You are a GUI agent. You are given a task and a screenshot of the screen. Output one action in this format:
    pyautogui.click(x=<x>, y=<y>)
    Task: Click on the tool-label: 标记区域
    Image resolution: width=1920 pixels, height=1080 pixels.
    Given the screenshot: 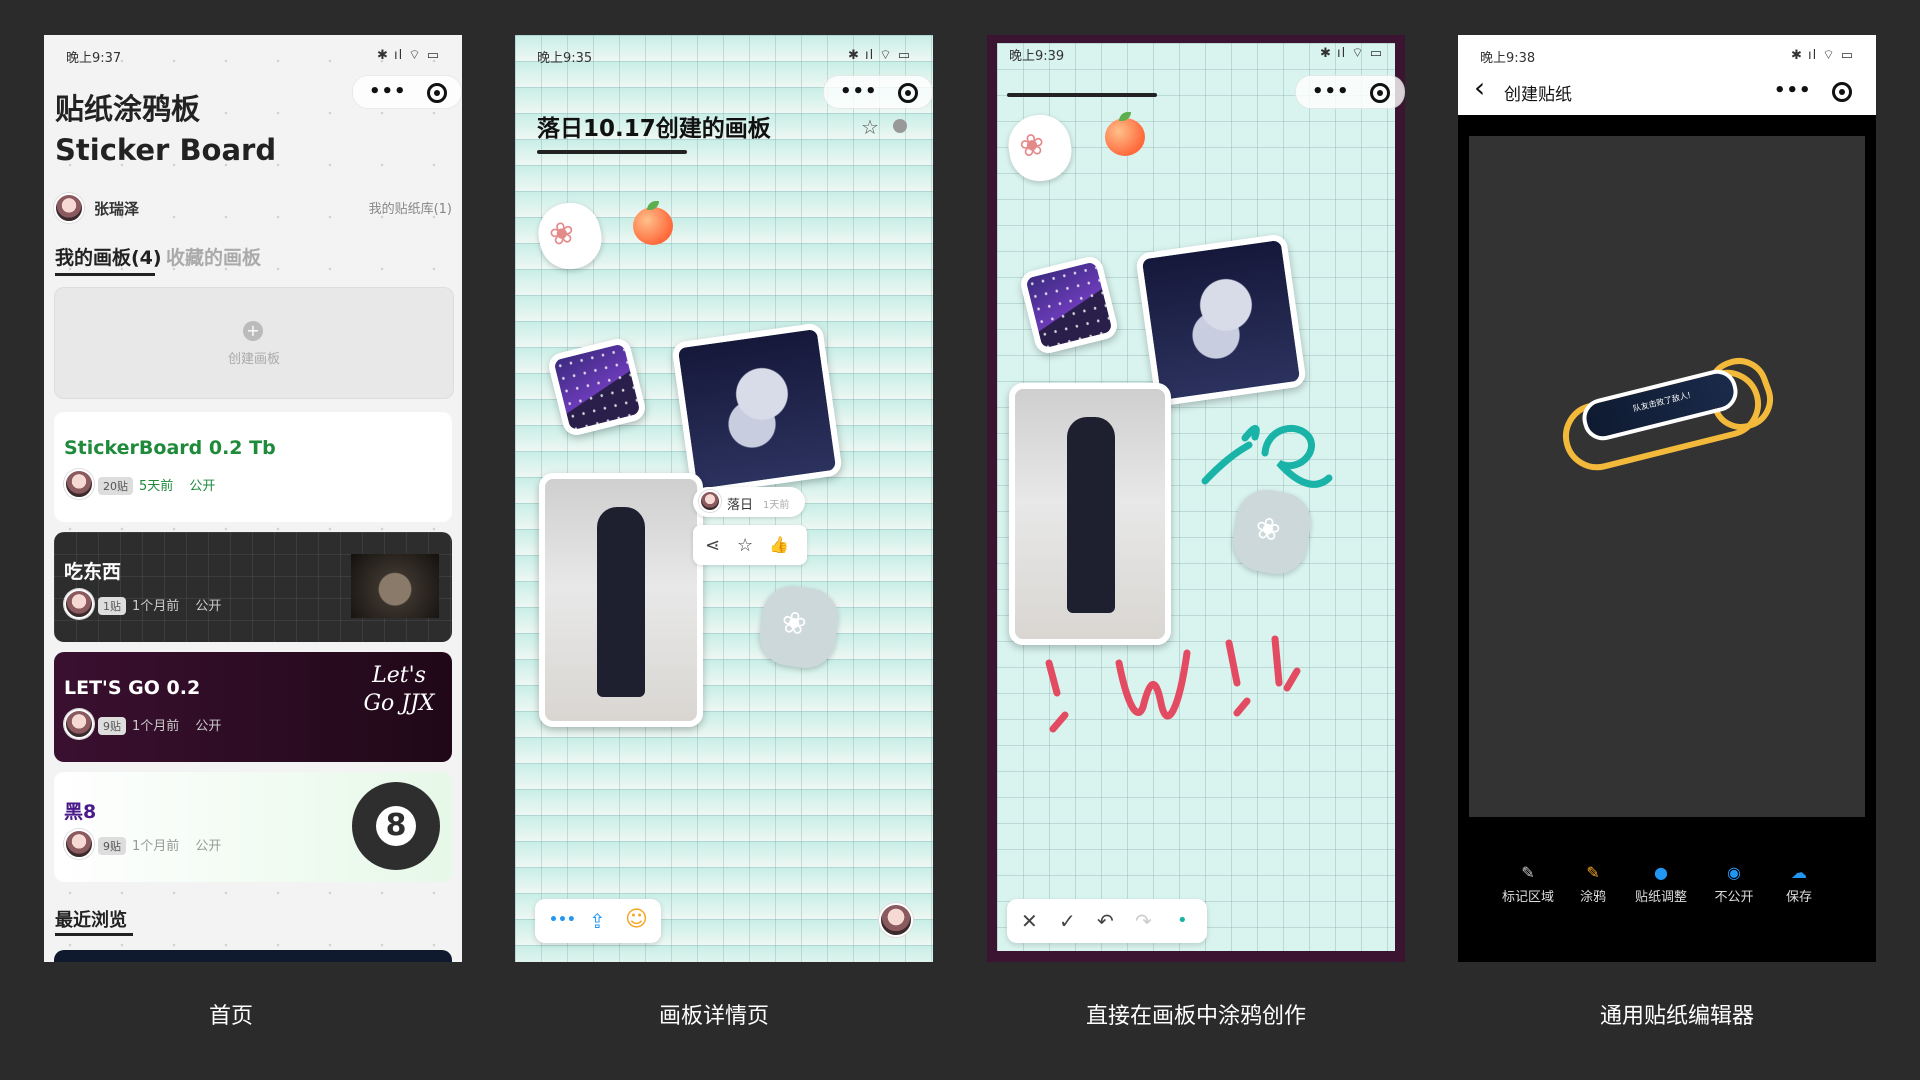 What is the action you would take?
    pyautogui.click(x=1527, y=897)
    